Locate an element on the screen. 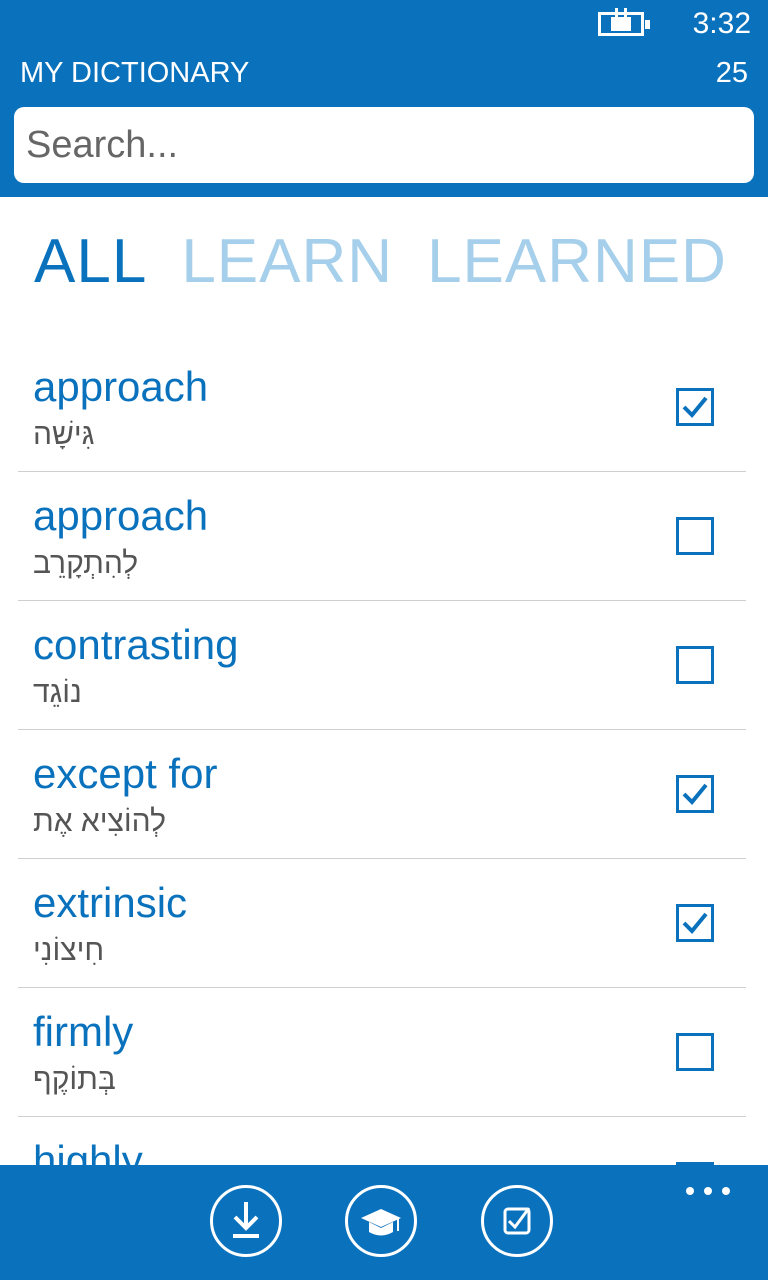 This screenshot has width=768, height=1280. word-text: contrasting is located at coordinates (136, 644).